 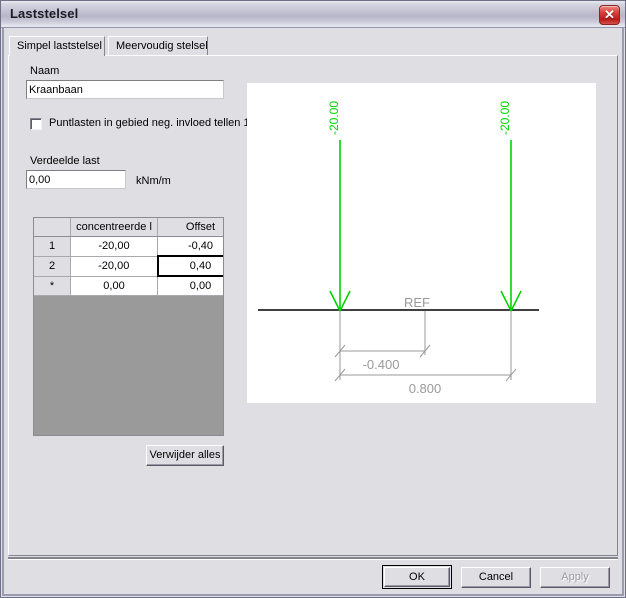 I want to click on ok-button-label: OK, so click(x=417, y=577).